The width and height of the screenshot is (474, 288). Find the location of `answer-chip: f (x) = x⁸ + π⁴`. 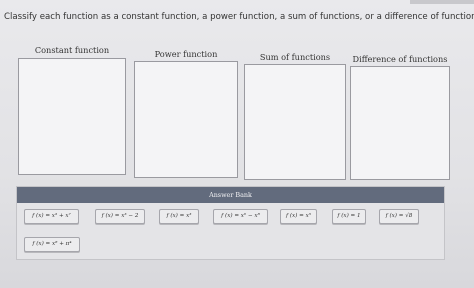

answer-chip: f (x) = x⁸ + π⁴ is located at coordinates (52, 244).